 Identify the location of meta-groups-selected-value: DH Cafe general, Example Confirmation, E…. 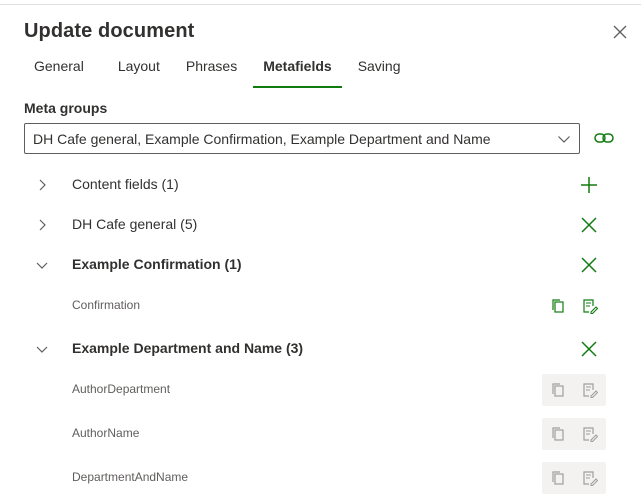
(262, 139).